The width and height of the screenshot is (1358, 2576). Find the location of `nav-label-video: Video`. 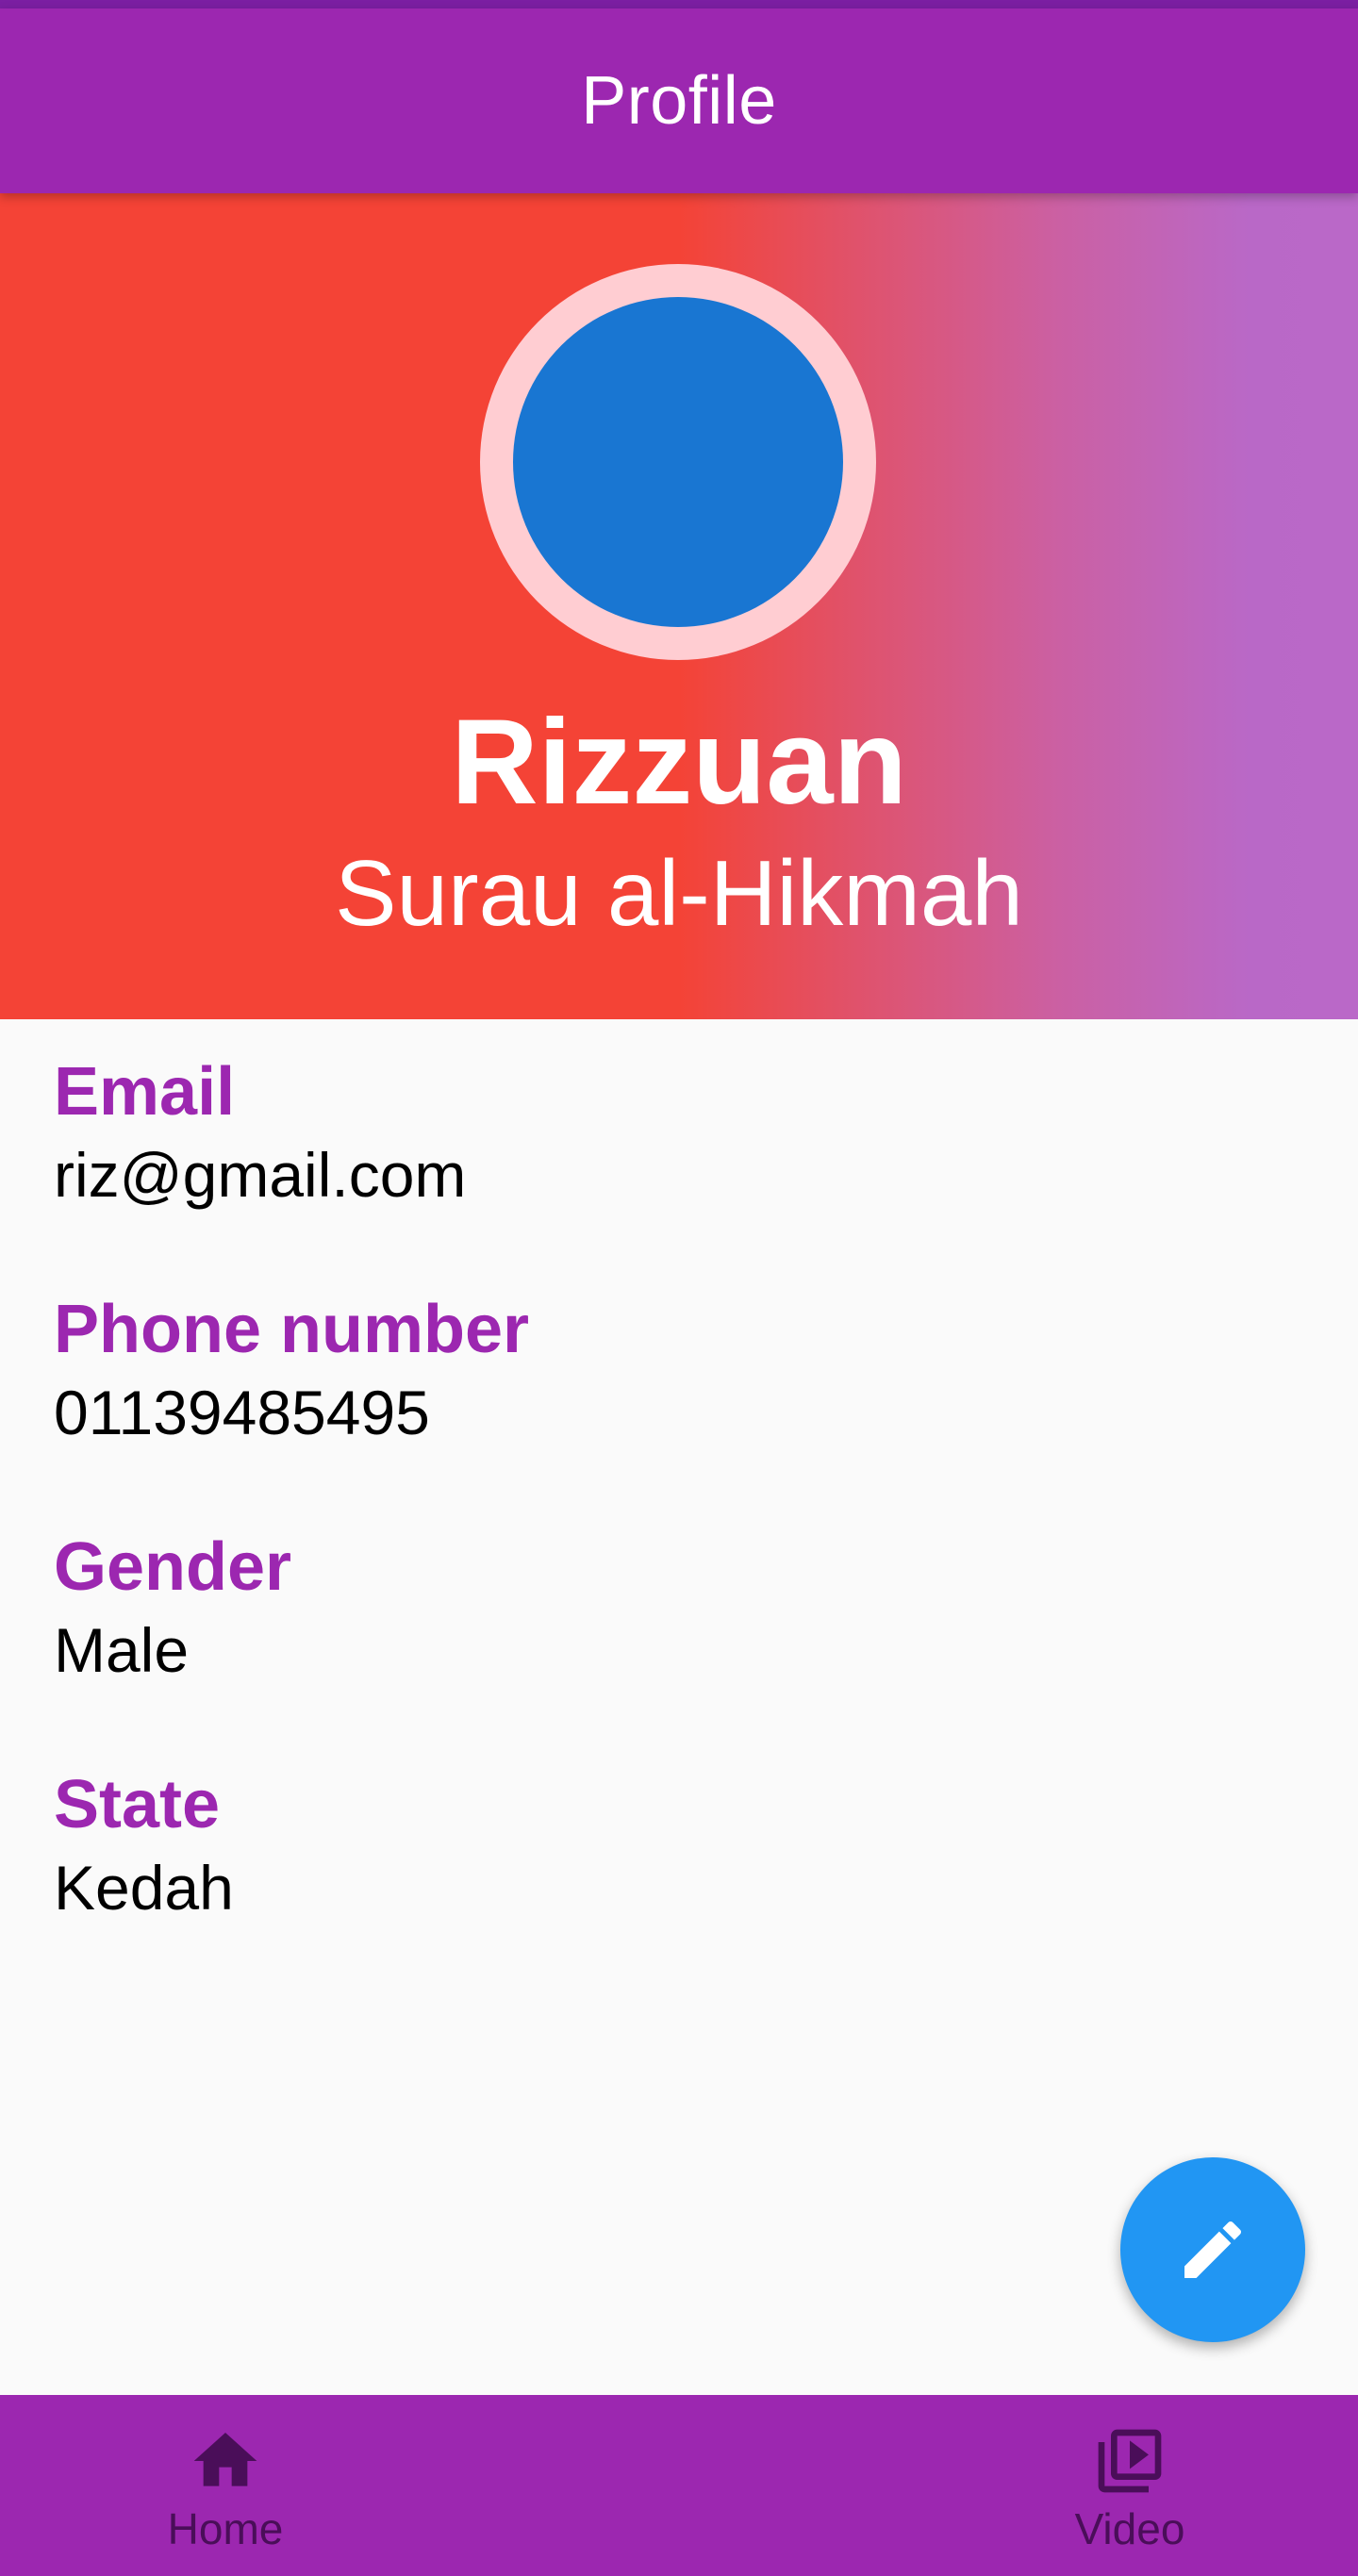

nav-label-video: Video is located at coordinates (1129, 2528).